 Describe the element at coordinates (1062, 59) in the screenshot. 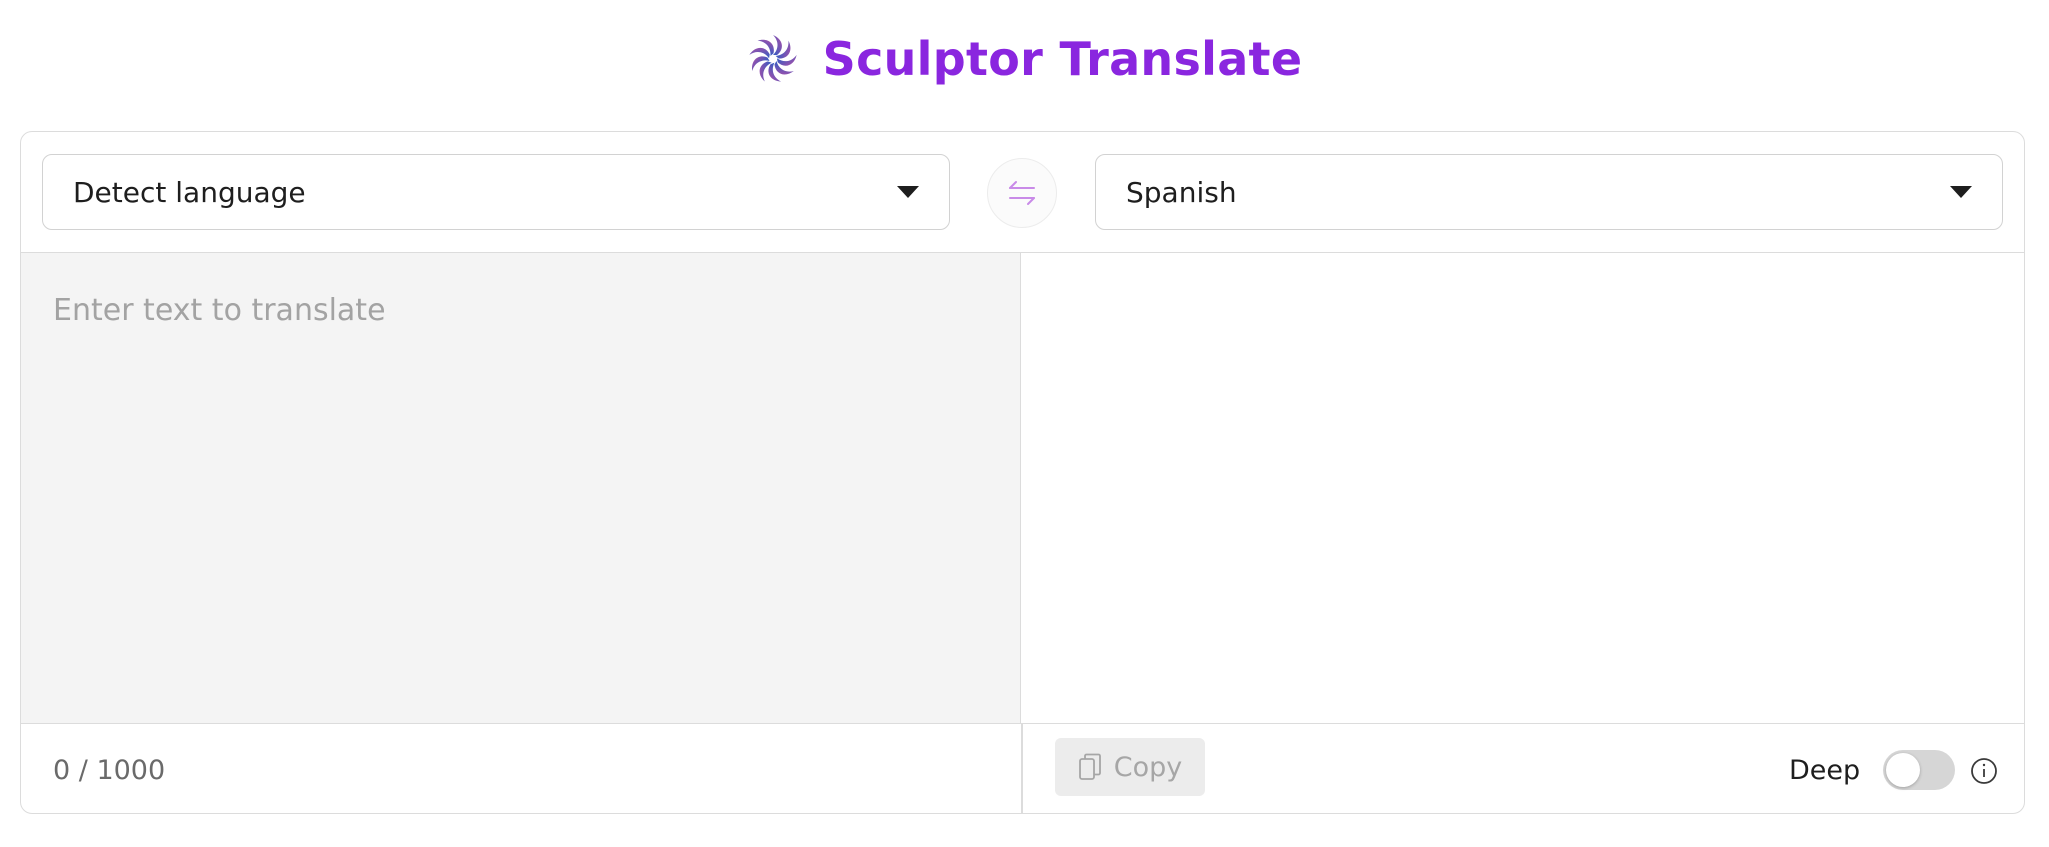

I see `app-title: Sculptor Translate` at that location.